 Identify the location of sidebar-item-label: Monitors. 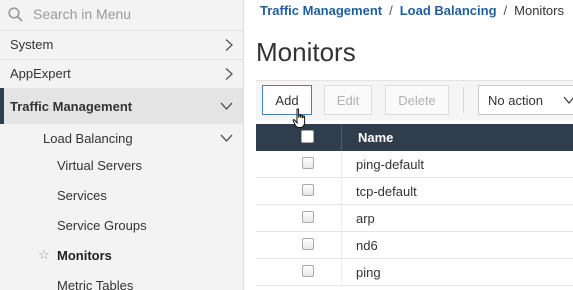
(84, 255).